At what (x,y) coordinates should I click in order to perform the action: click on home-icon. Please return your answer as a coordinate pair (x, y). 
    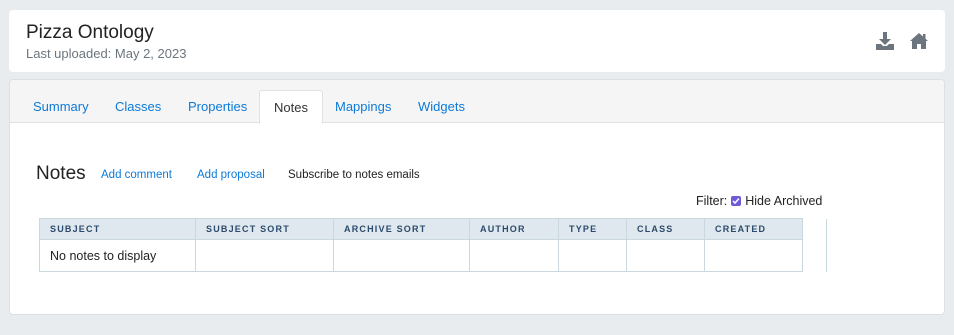
    Looking at the image, I should click on (919, 41).